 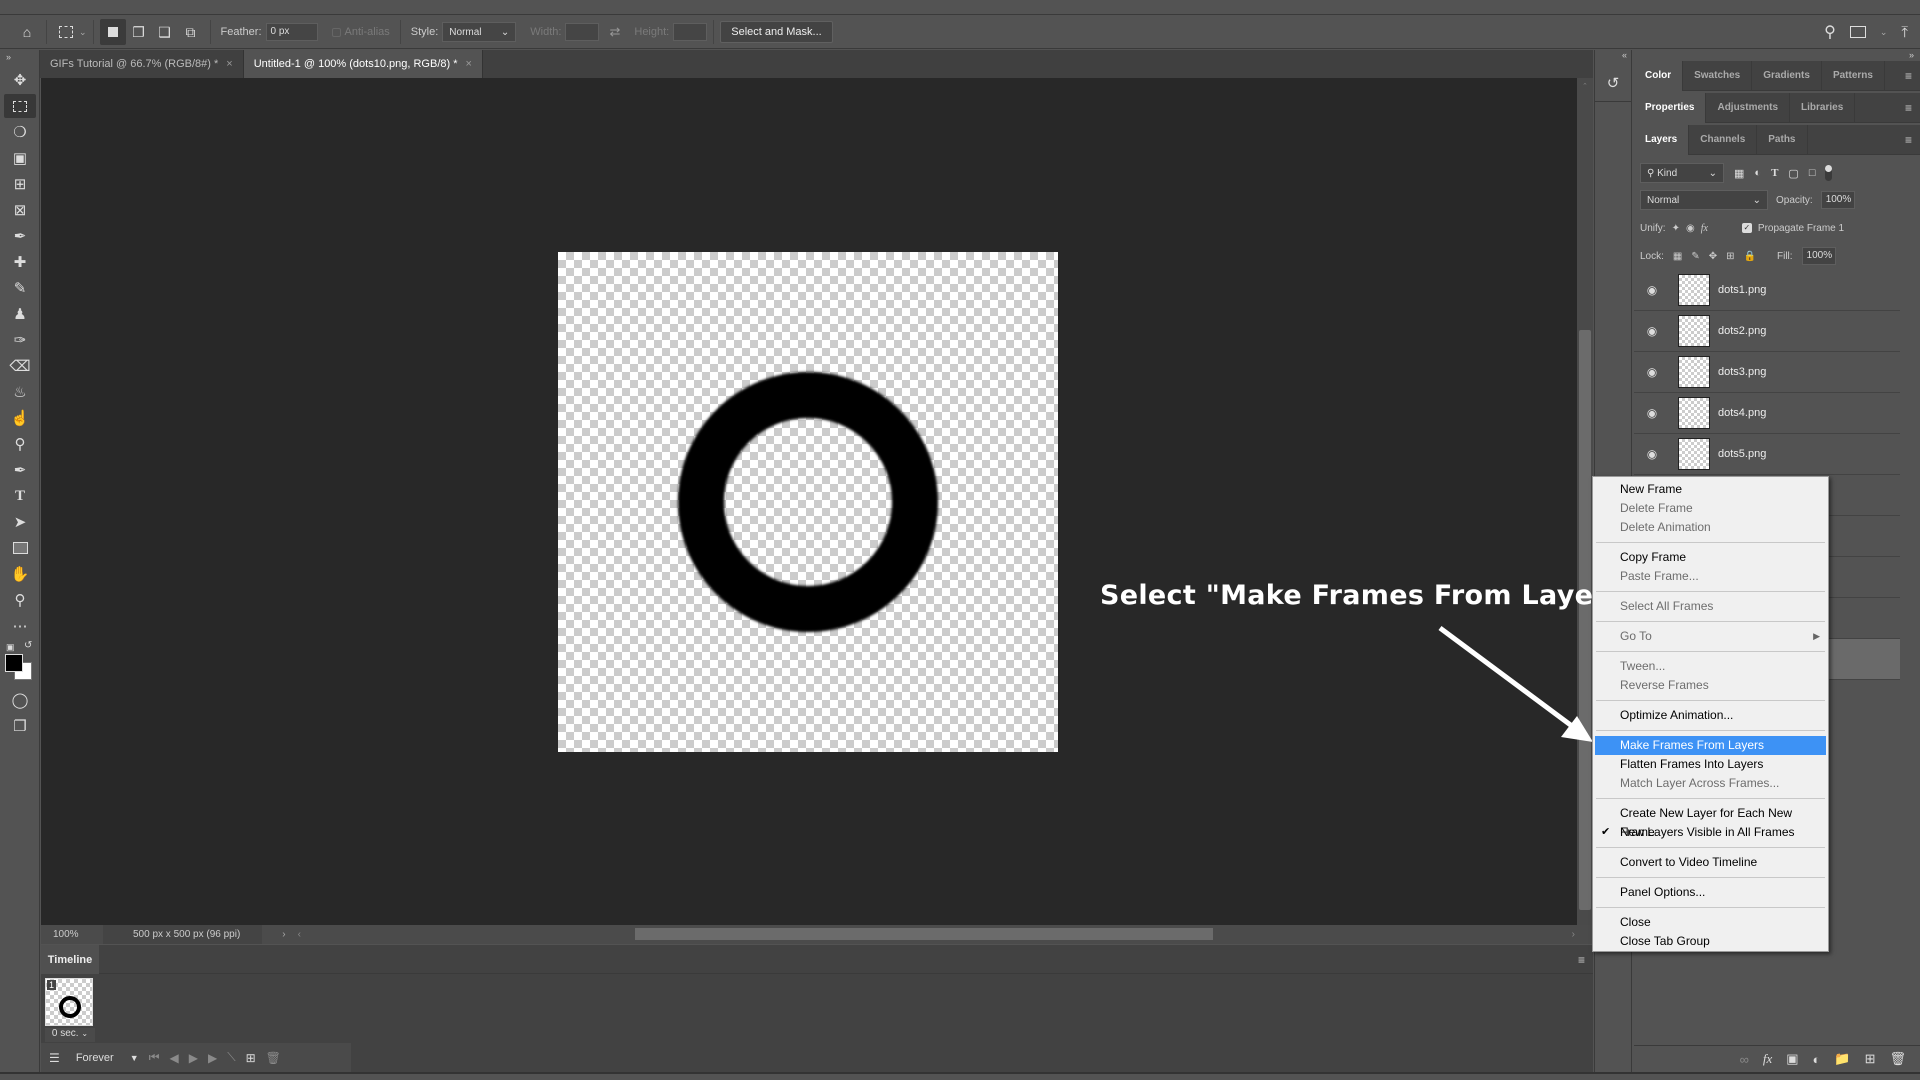 I want to click on horizontal-scroll-thumb, so click(x=924, y=934).